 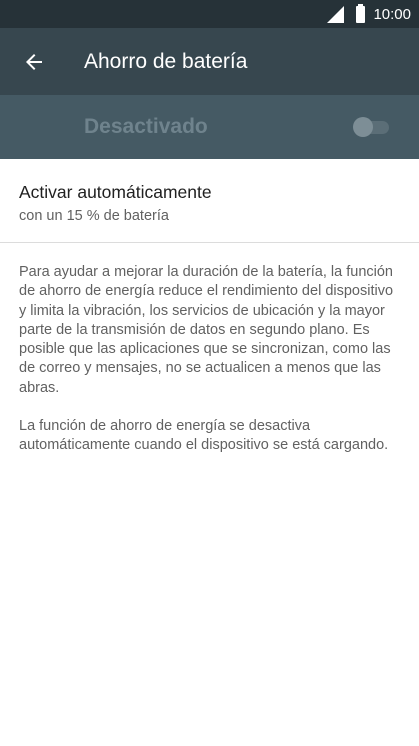 What do you see at coordinates (209, 14) in the screenshot?
I see `status-bar: 10:00` at bounding box center [209, 14].